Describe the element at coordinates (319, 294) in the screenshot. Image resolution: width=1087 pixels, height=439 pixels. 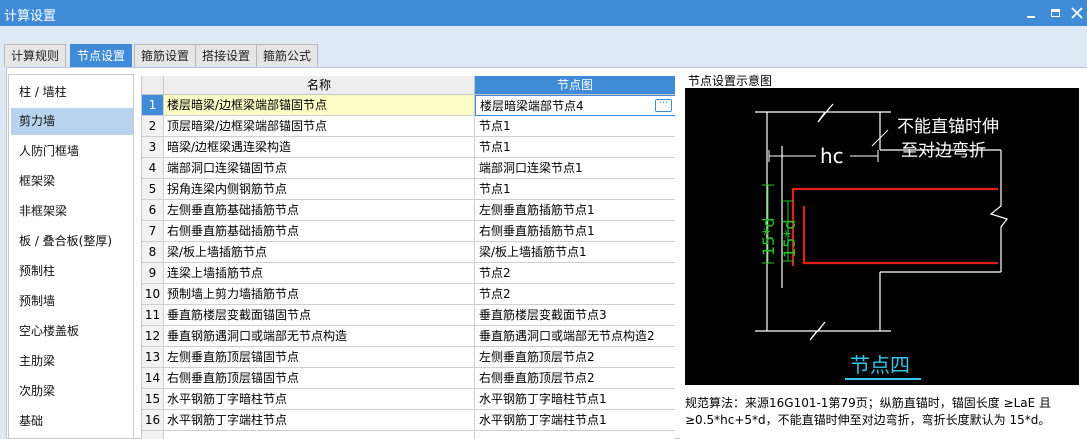
I see `row-name: 预制墙上剪力墙插筋节点` at that location.